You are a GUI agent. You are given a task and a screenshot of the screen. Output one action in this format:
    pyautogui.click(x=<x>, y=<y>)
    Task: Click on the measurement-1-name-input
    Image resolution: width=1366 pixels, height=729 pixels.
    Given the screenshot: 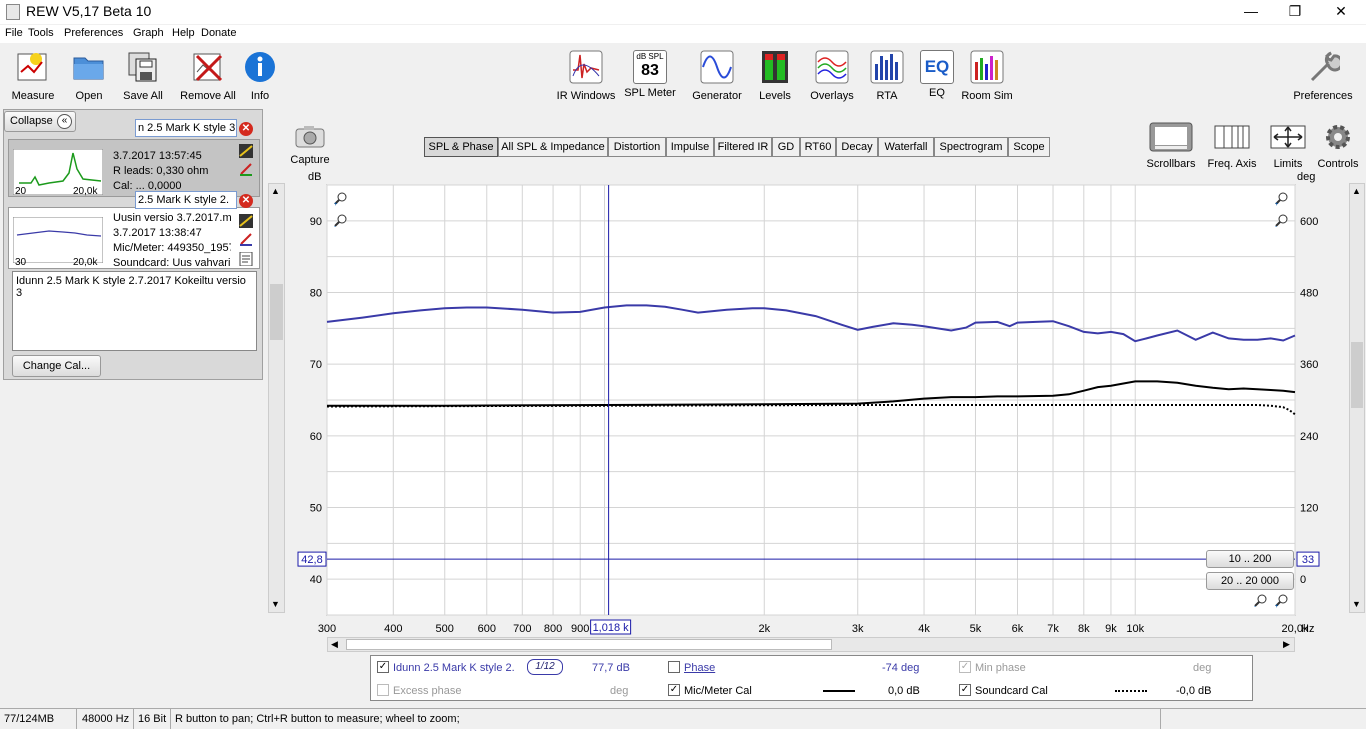 What is the action you would take?
    pyautogui.click(x=186, y=128)
    